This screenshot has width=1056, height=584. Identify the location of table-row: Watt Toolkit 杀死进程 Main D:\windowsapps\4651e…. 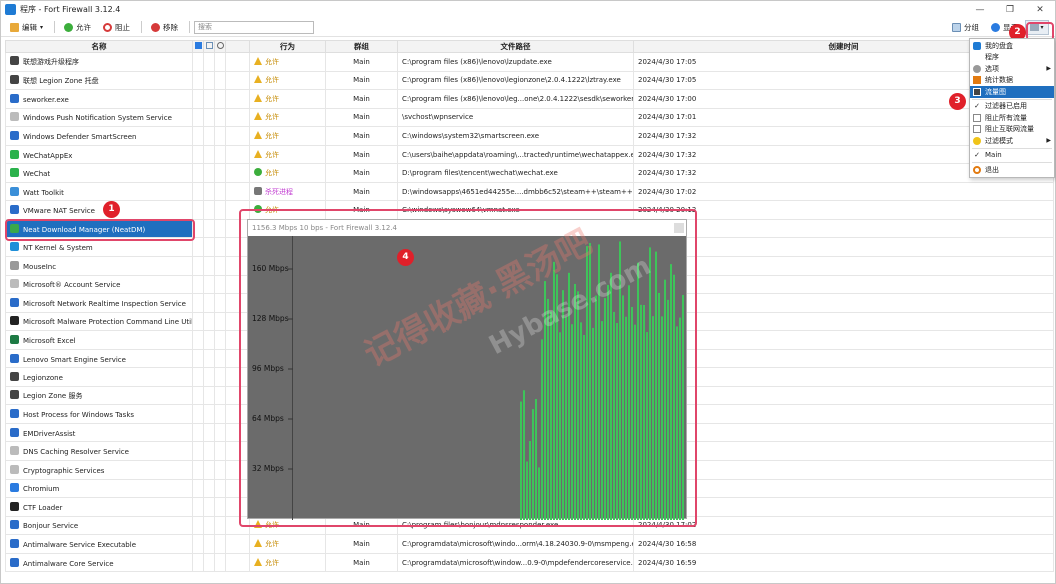
(529, 191).